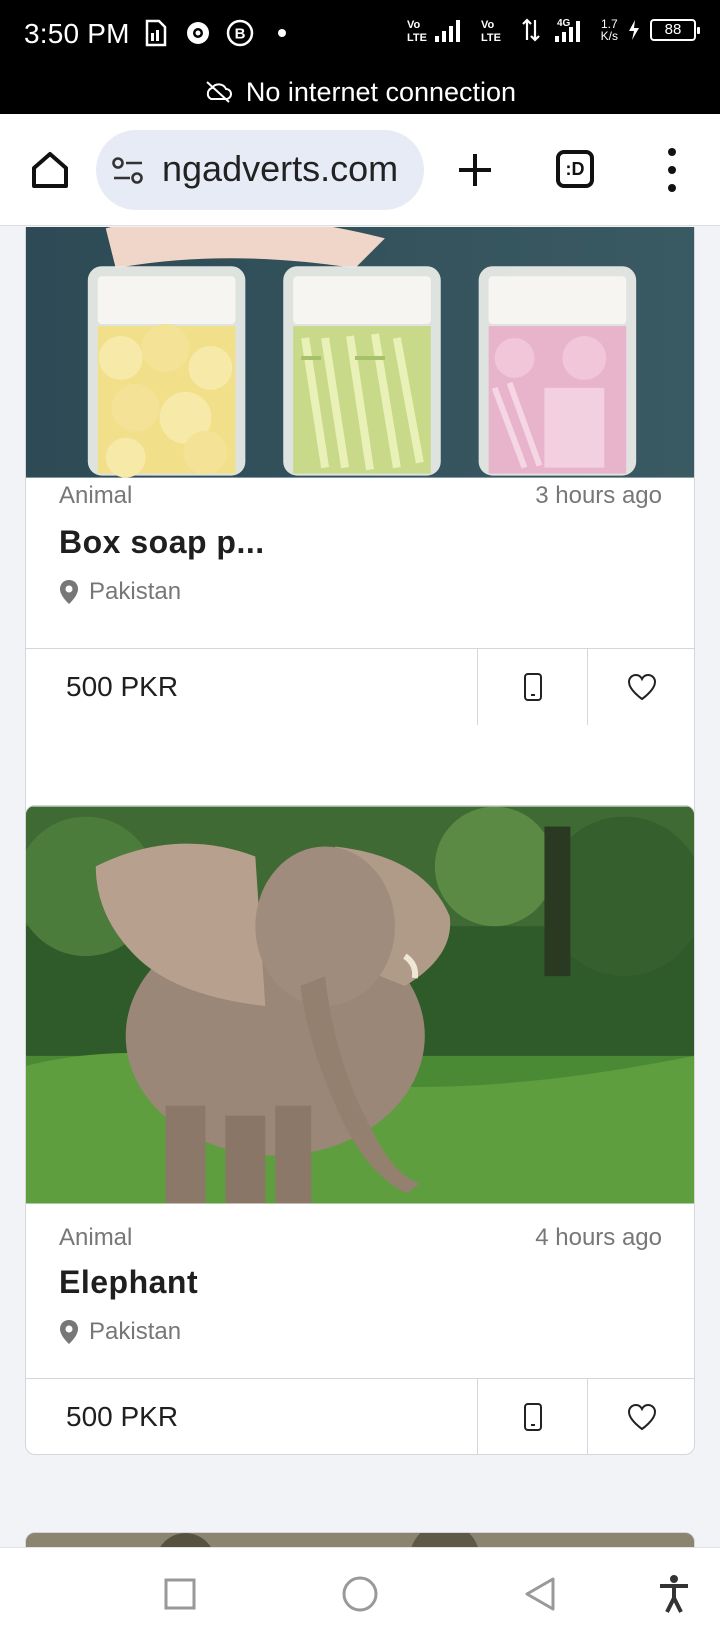 The image size is (720, 1640). What do you see at coordinates (609, 30) in the screenshot?
I see `network-speed: 1.7 K/s` at bounding box center [609, 30].